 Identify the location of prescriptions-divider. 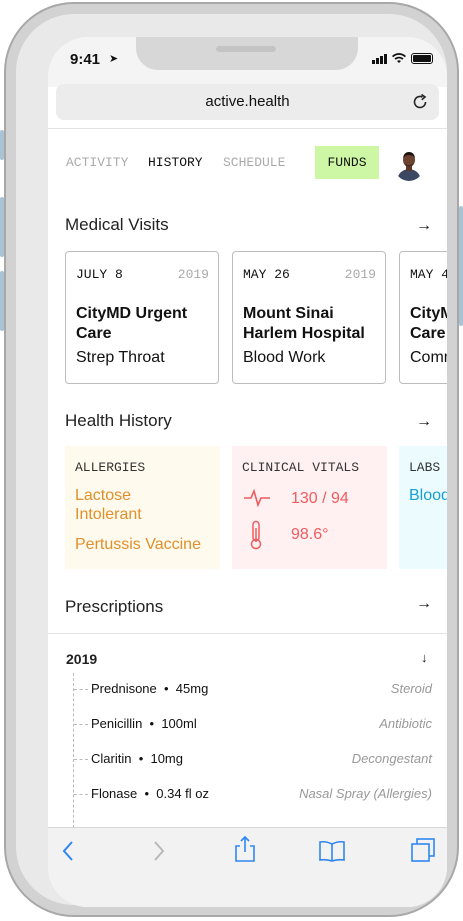
(247, 633).